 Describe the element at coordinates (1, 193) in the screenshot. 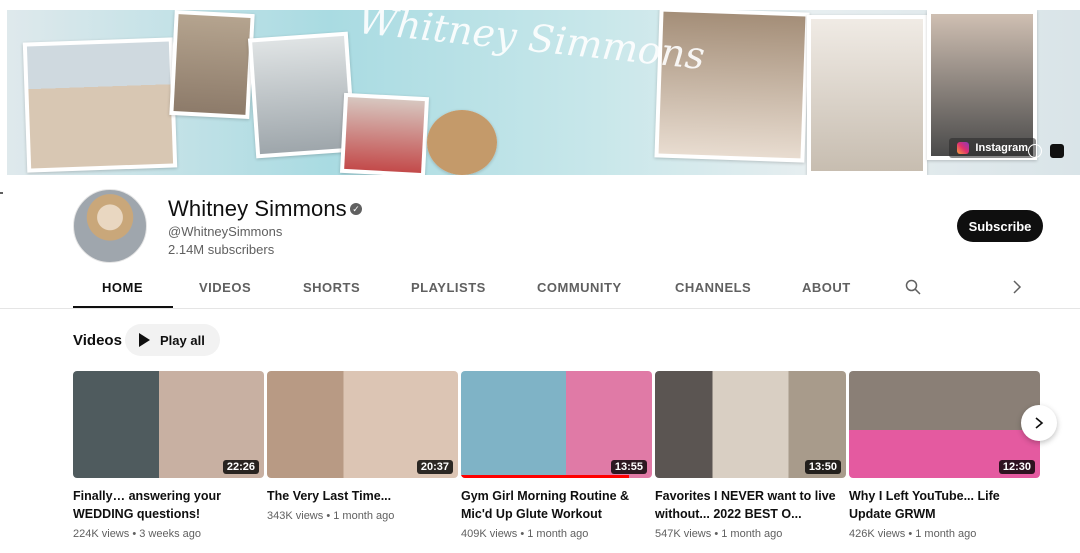

I see `edge-marker` at that location.